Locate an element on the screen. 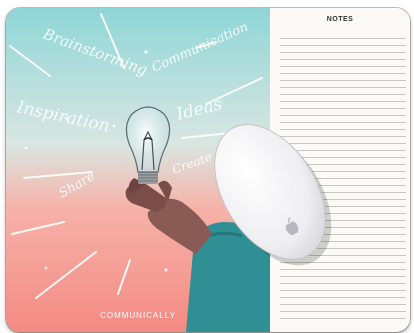 The height and width of the screenshot is (333, 414). brand-label: COMMUNICALLY is located at coordinates (138, 315).